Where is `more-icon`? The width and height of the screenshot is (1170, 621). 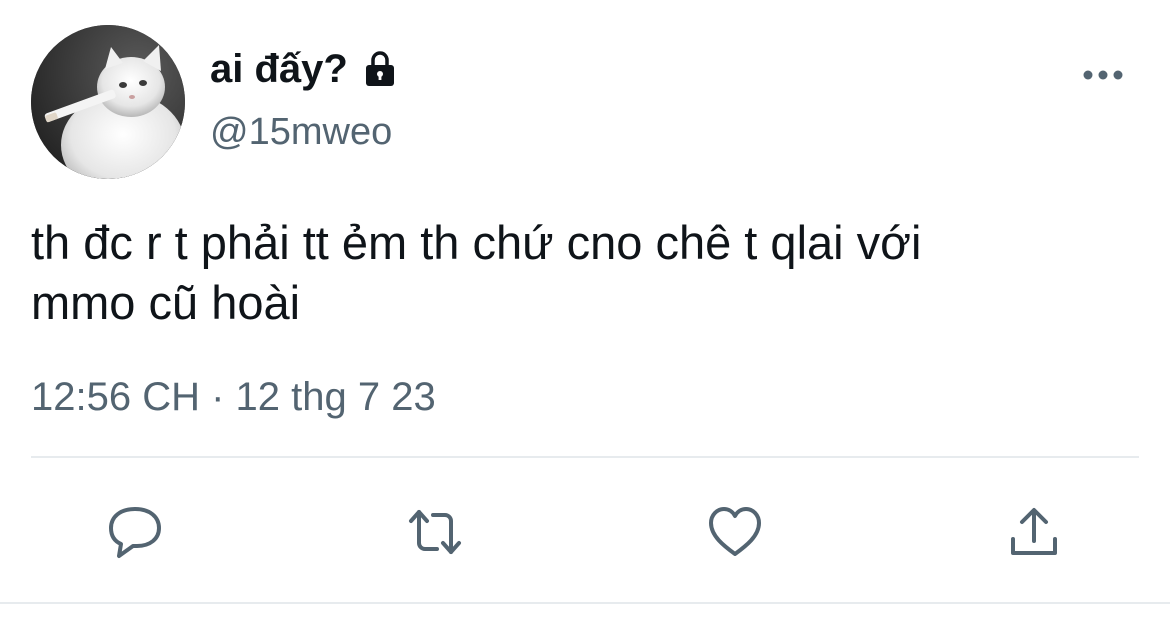
more-icon is located at coordinates (1103, 75).